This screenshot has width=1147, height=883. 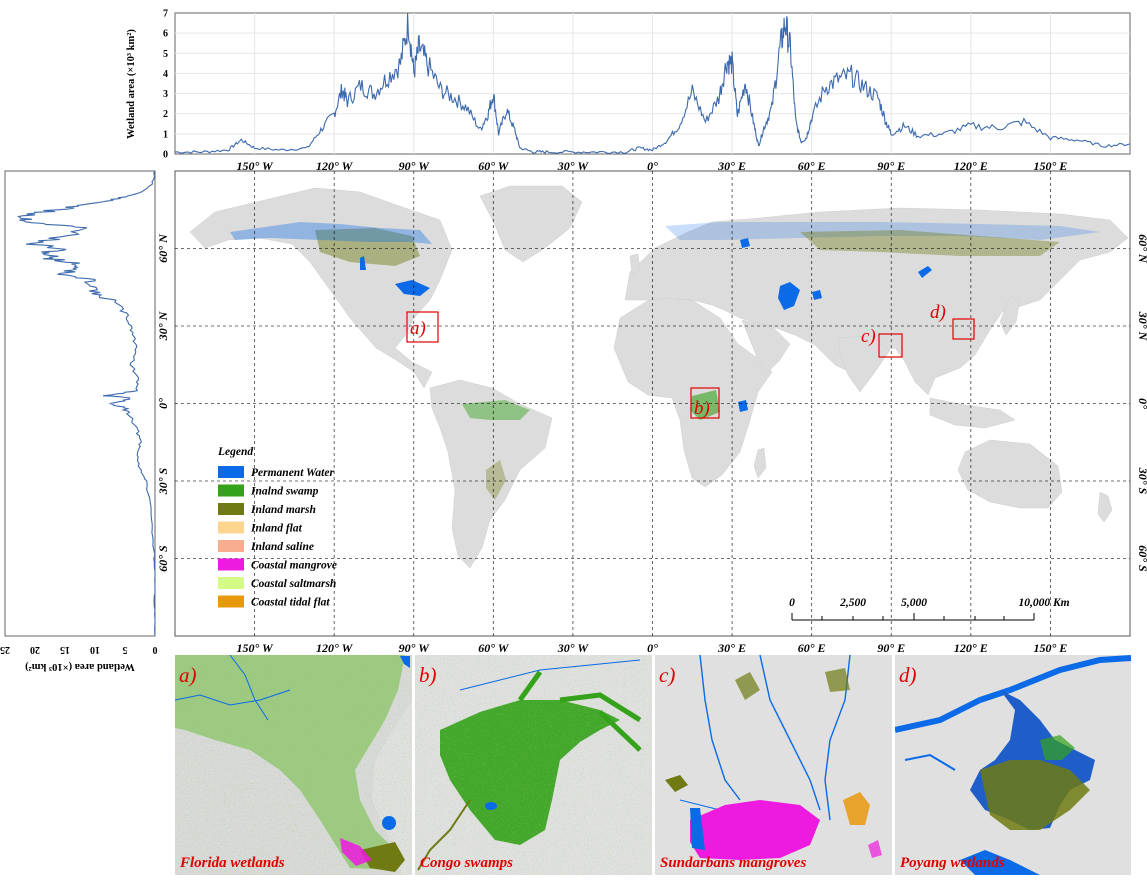 What do you see at coordinates (188, 675) in the screenshot?
I see `panel-a-letter: a)` at bounding box center [188, 675].